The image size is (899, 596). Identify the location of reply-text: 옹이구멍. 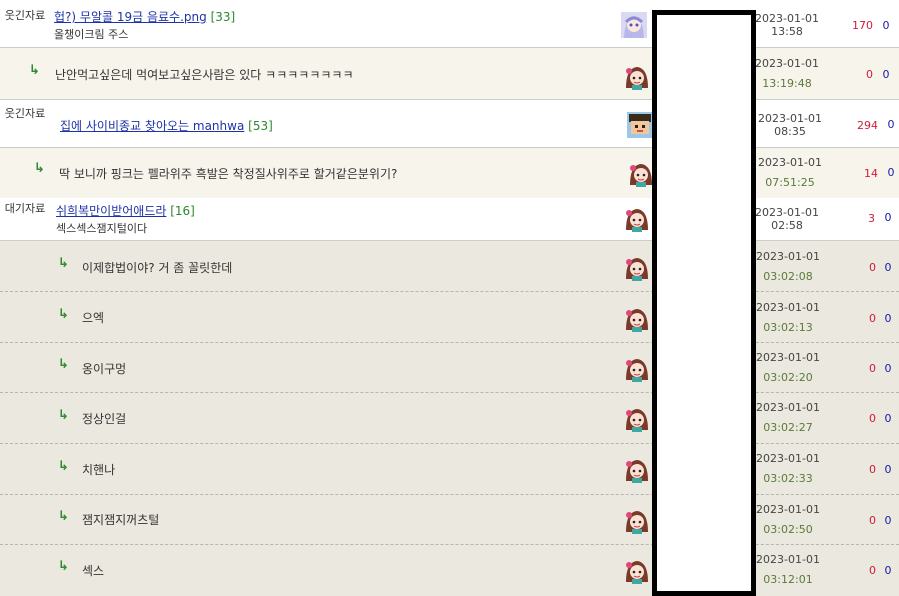
(104, 368).